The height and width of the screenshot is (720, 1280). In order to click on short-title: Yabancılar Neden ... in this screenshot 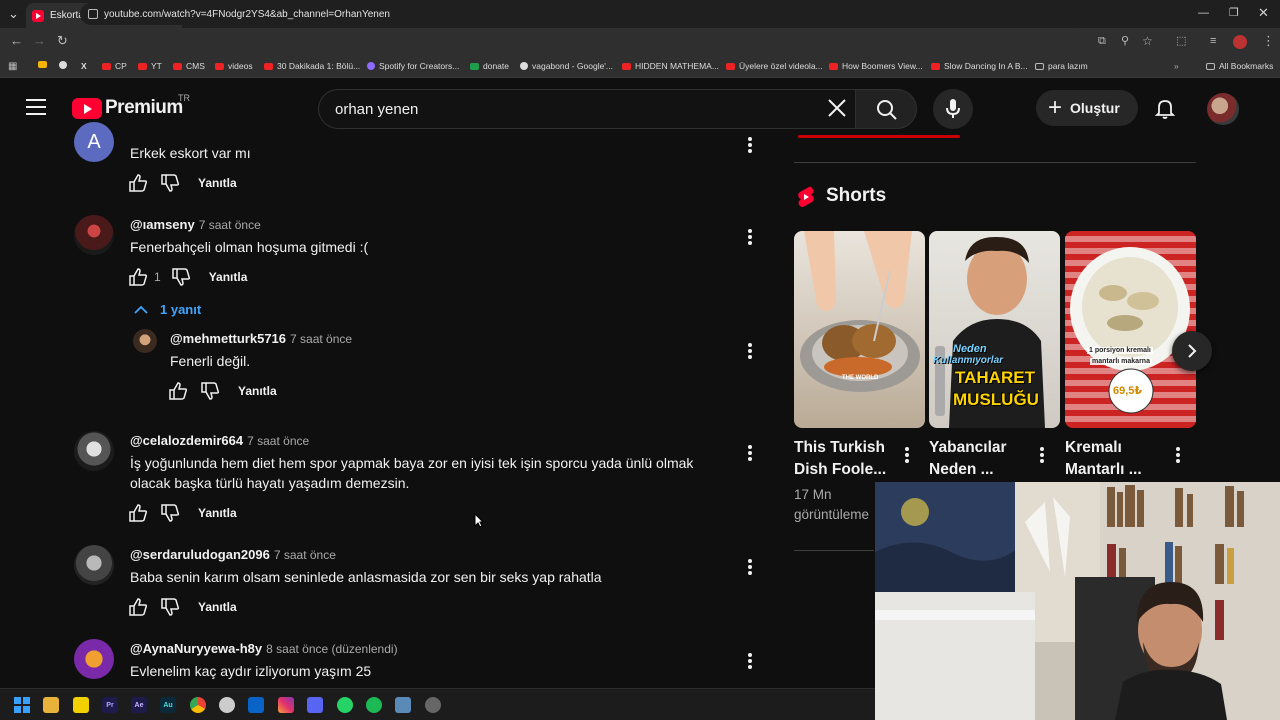, I will do `click(981, 459)`.